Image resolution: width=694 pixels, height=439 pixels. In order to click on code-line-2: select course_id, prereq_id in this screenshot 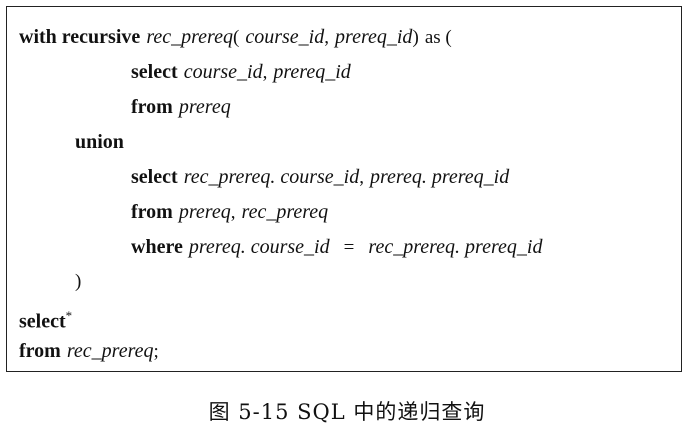, I will do `click(241, 72)`.